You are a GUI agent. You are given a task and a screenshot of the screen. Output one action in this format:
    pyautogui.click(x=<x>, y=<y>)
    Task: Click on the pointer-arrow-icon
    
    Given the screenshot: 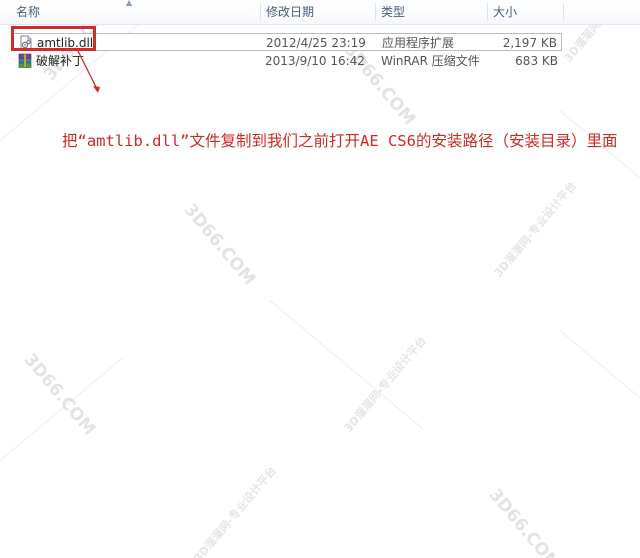 What is the action you would take?
    pyautogui.click(x=88, y=71)
    